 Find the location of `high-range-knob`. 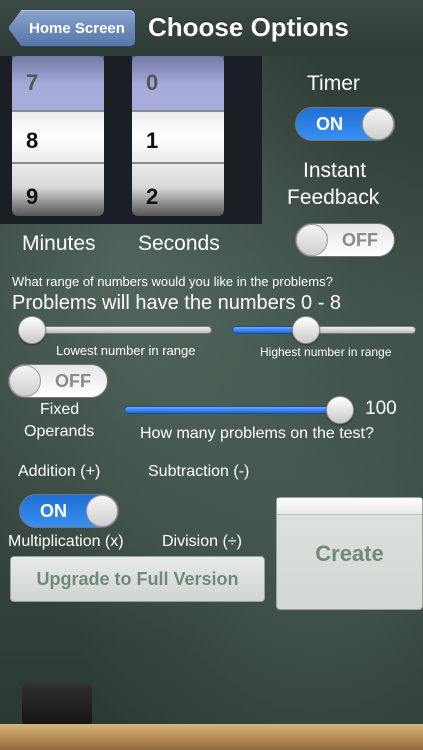

high-range-knob is located at coordinates (306, 330).